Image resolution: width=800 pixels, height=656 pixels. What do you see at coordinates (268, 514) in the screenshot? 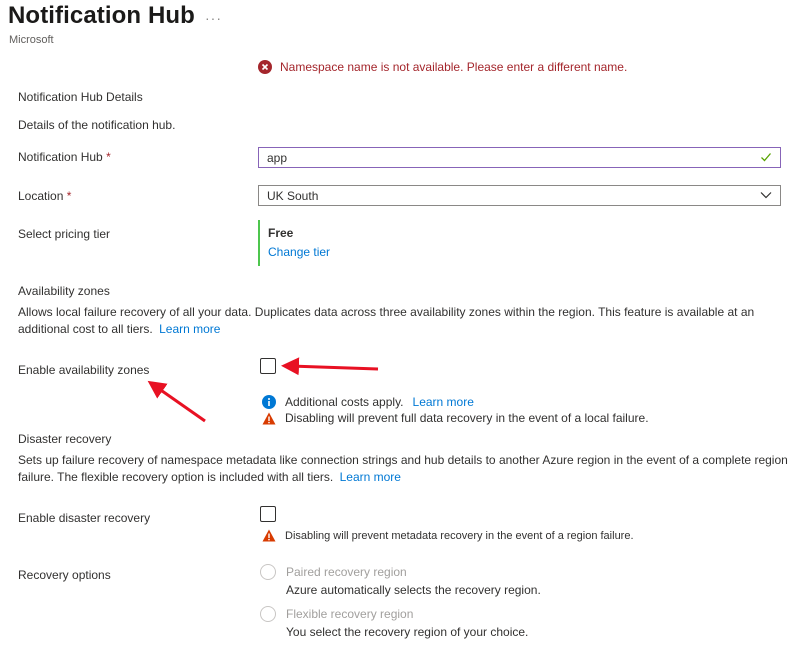
I see `disaster-recovery-checkbox` at bounding box center [268, 514].